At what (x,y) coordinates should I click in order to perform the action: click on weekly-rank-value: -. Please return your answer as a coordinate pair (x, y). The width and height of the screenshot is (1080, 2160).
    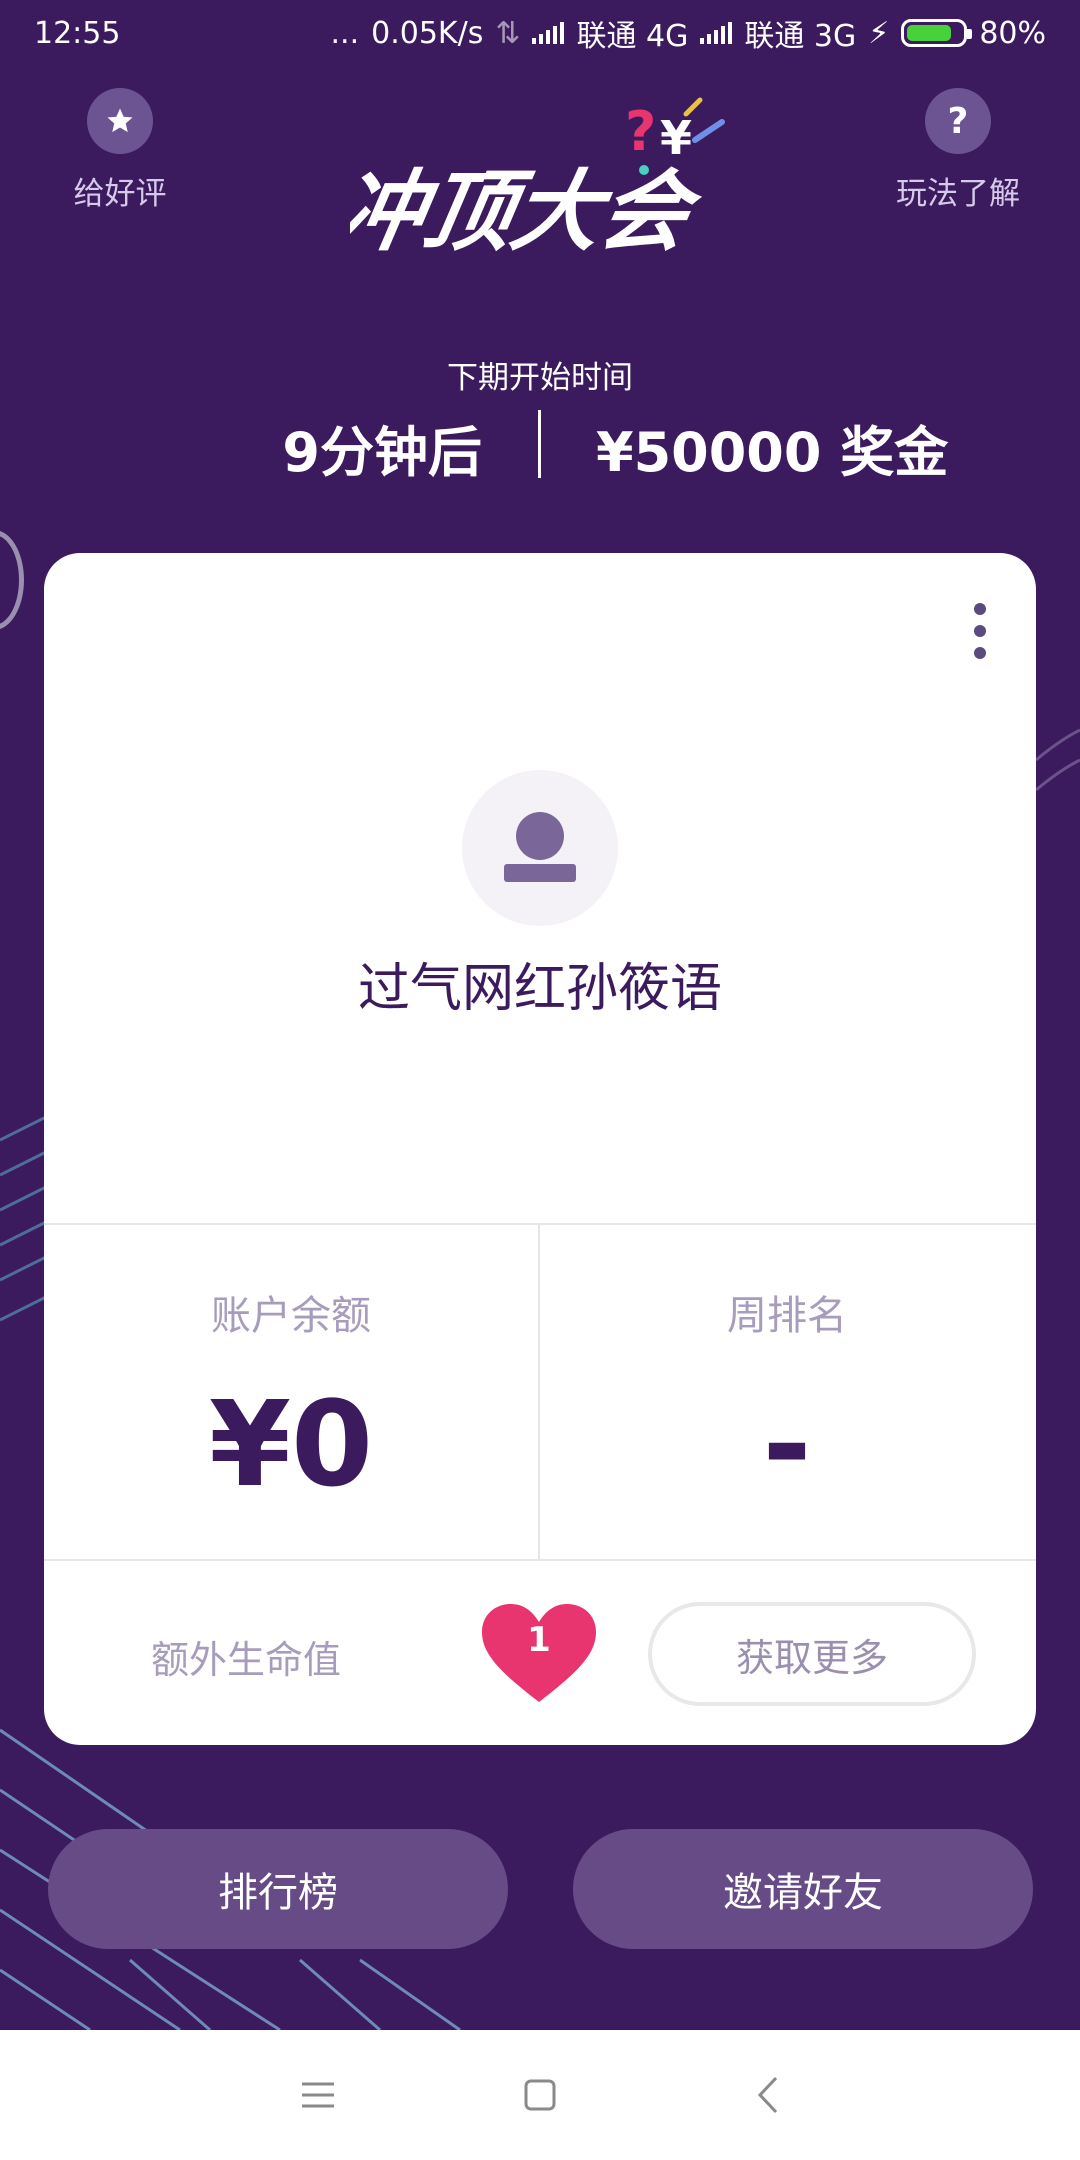
    Looking at the image, I should click on (787, 1444).